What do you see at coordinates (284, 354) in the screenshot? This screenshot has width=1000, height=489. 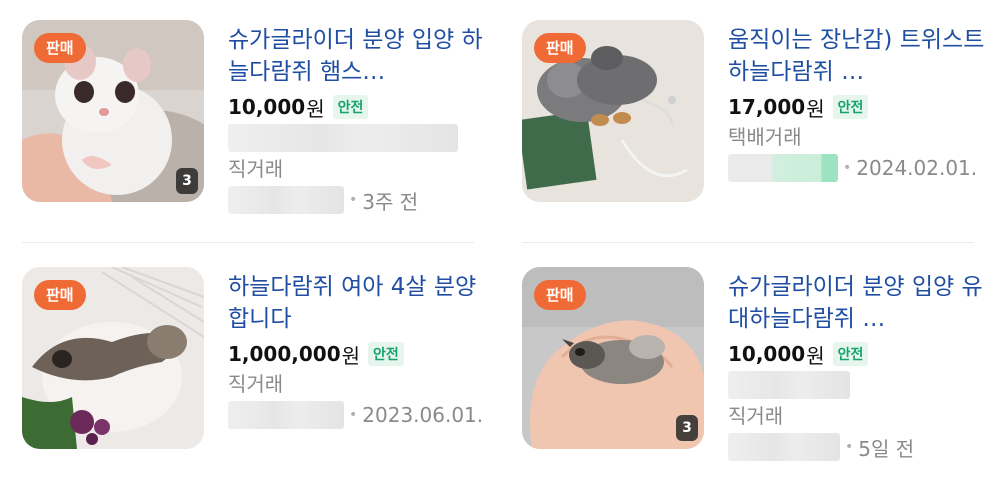 I see `listing-price: 1,000,000` at bounding box center [284, 354].